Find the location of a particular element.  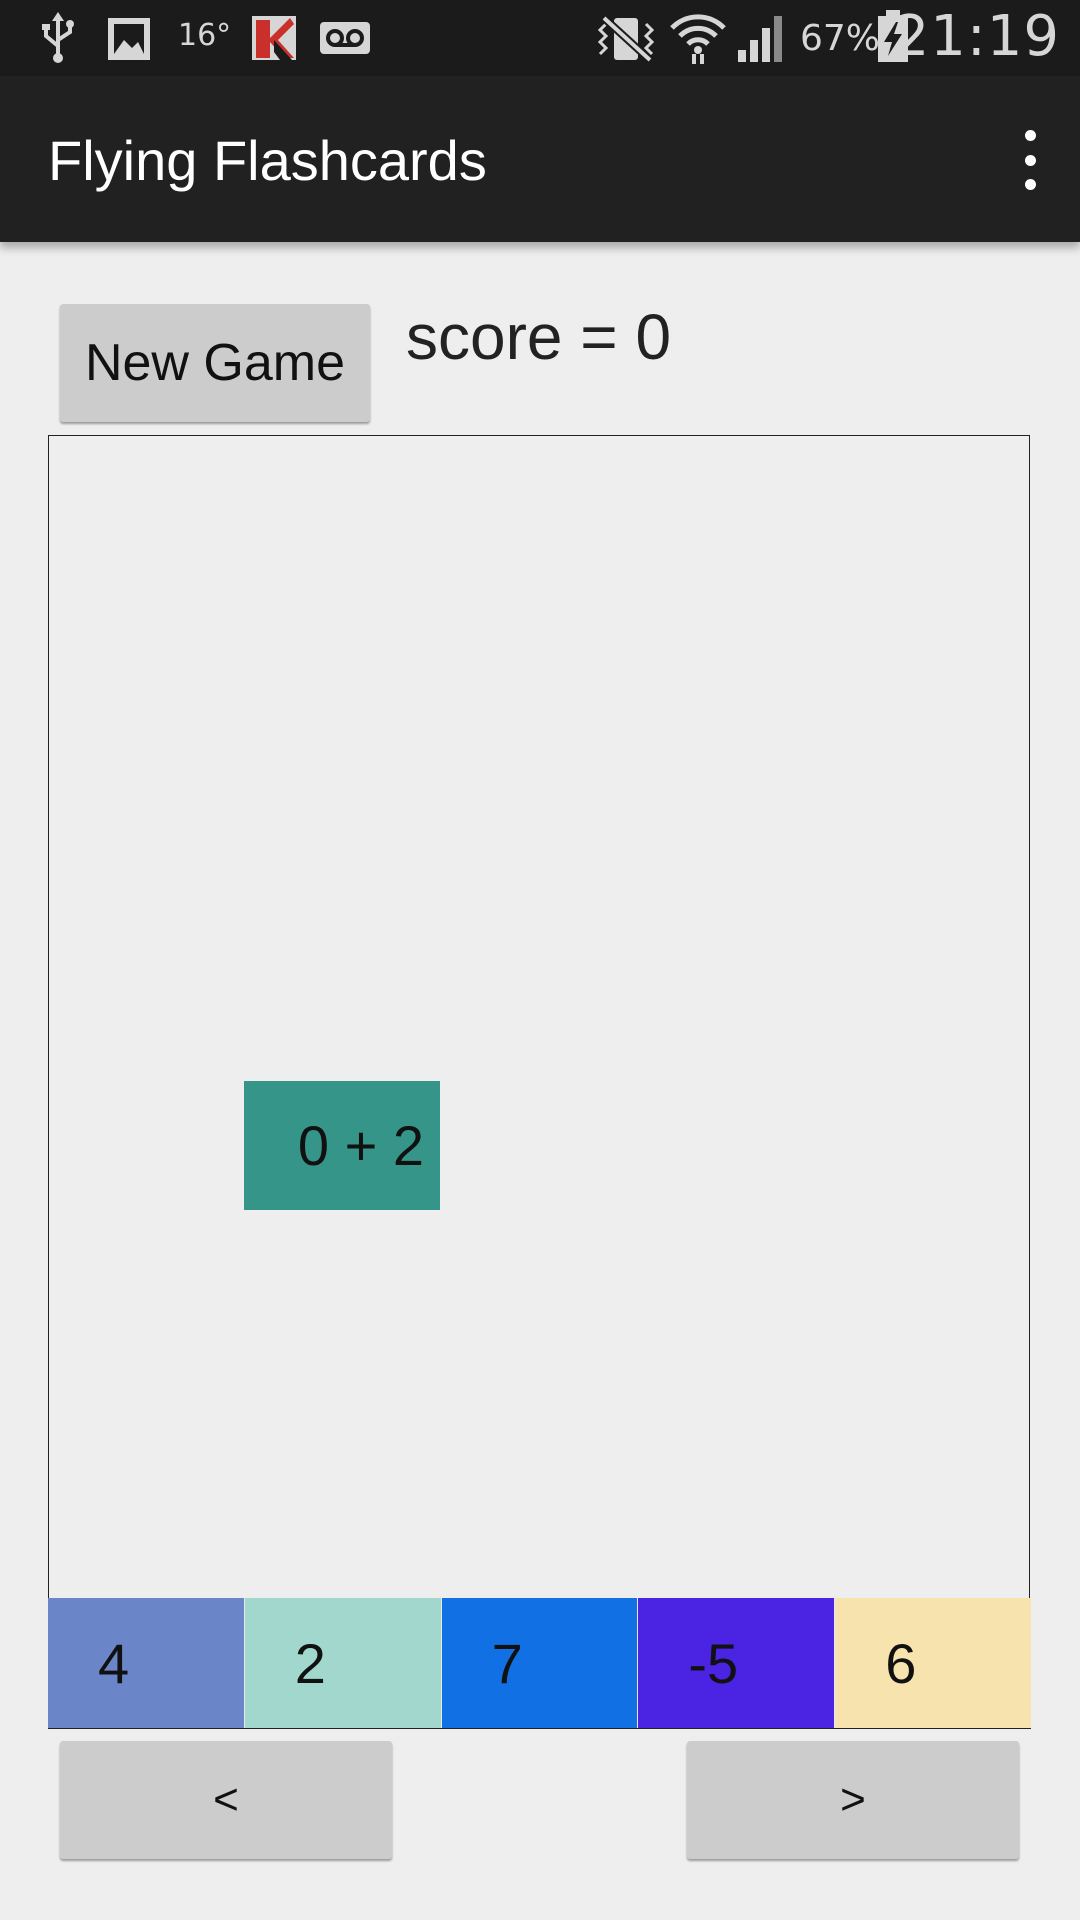

answer-tile: 7 is located at coordinates (540, 1663).